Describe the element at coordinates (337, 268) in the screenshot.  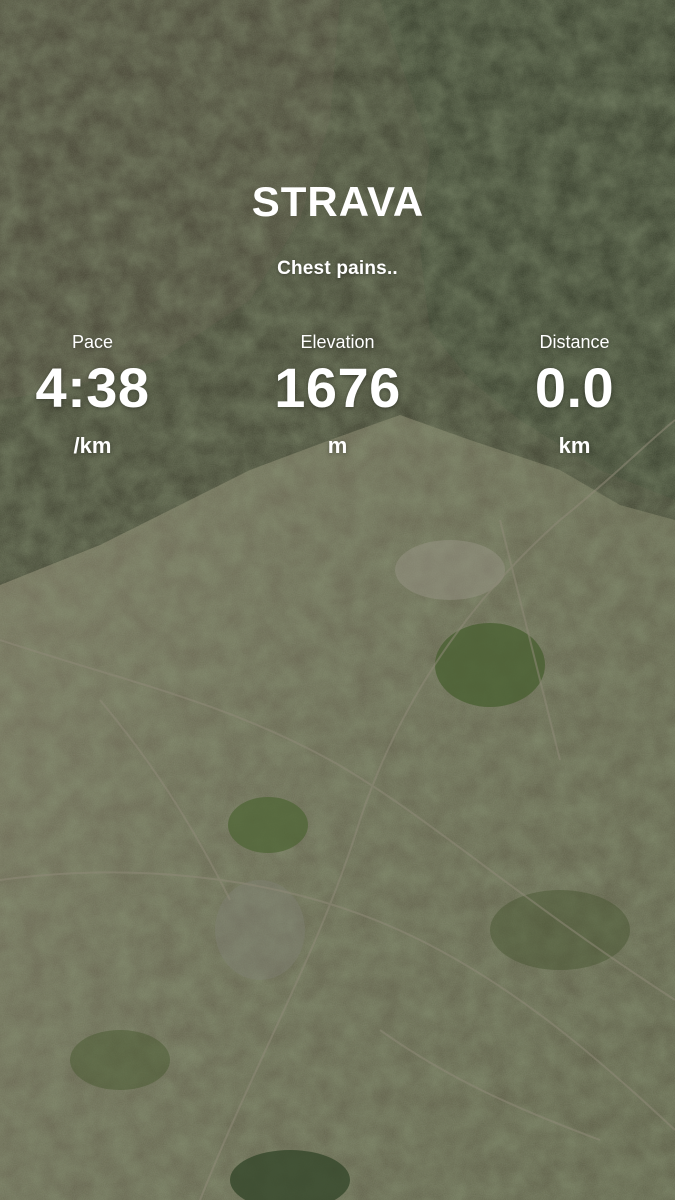
I see `activity-title: Chest pains..` at that location.